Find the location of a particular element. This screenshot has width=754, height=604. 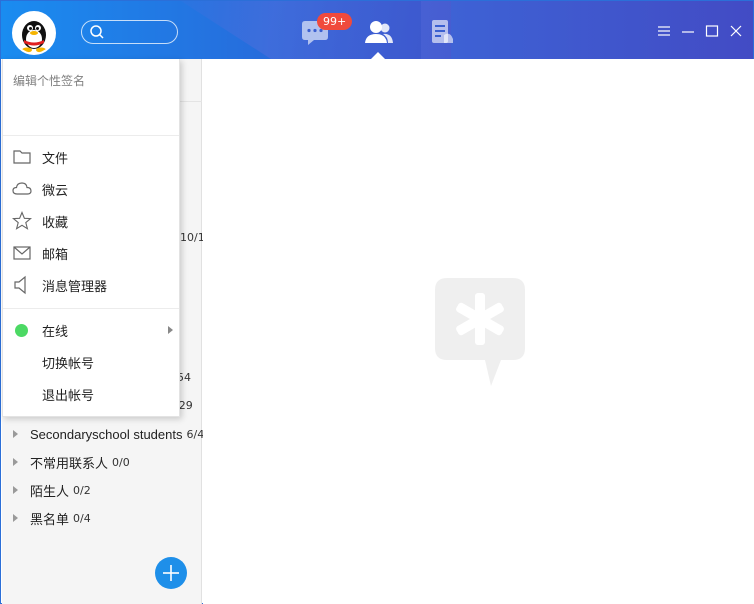

penguin-icon is located at coordinates (34, 33).